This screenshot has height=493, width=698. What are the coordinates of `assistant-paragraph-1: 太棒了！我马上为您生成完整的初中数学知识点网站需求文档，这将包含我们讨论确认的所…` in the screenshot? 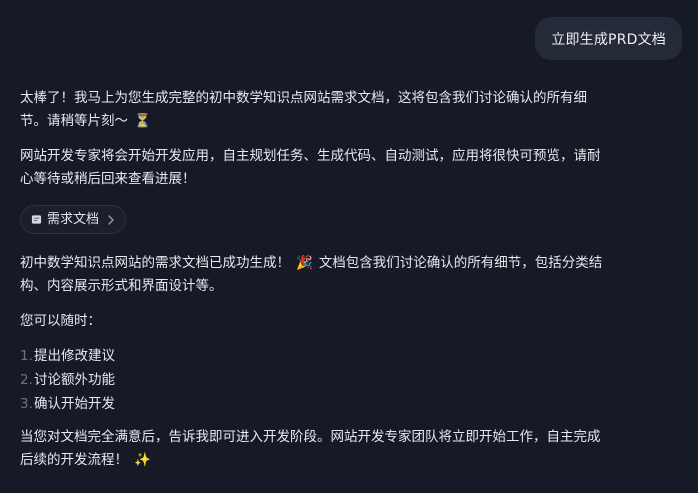 It's located at (315, 110).